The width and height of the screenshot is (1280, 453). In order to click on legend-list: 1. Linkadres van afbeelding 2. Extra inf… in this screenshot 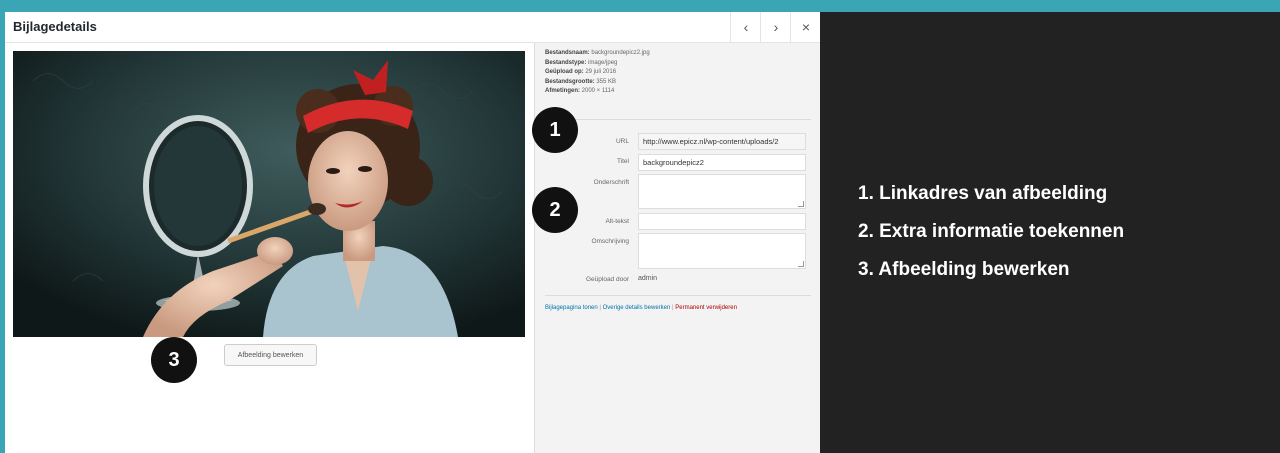, I will do `click(991, 241)`.